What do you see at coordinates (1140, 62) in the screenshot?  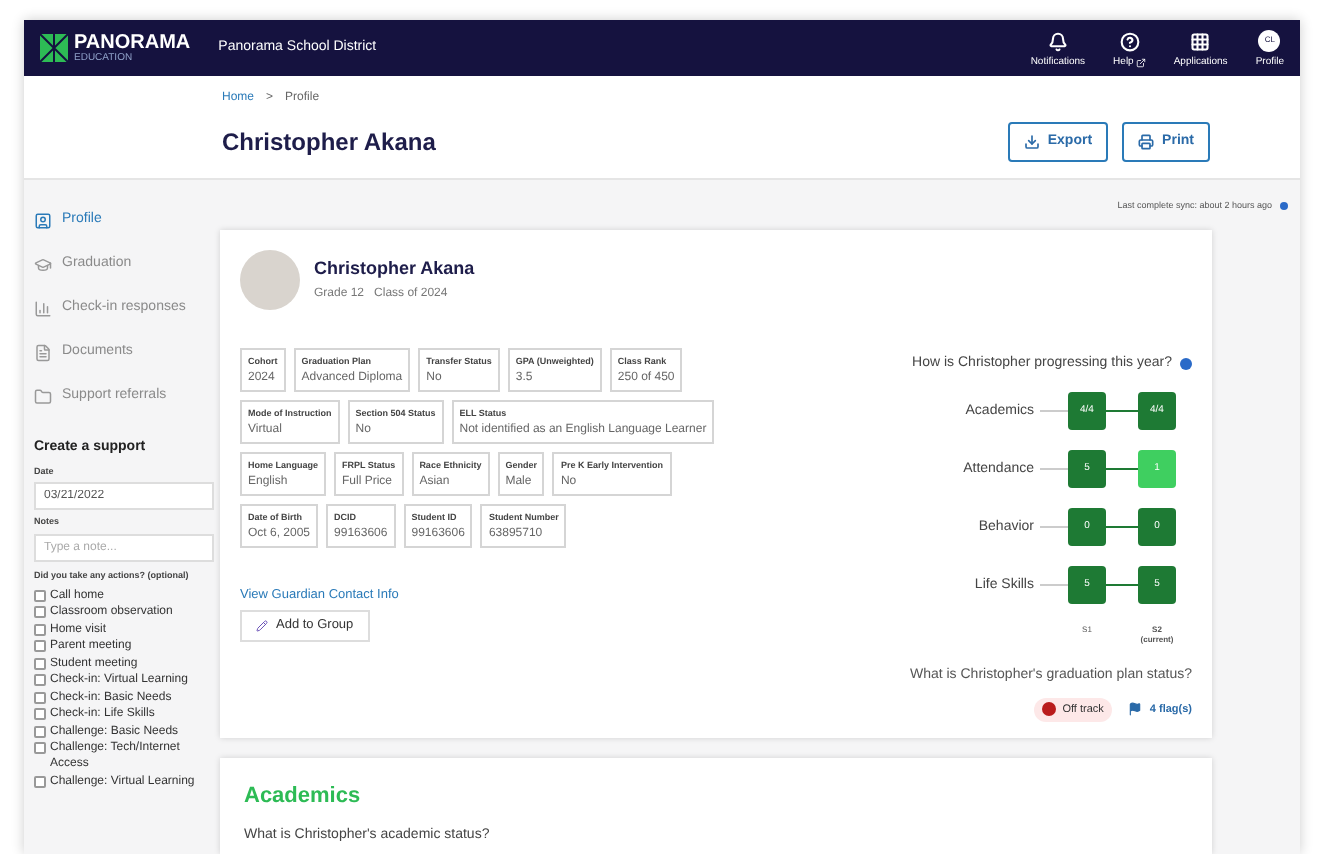 I see `external-link-icon` at bounding box center [1140, 62].